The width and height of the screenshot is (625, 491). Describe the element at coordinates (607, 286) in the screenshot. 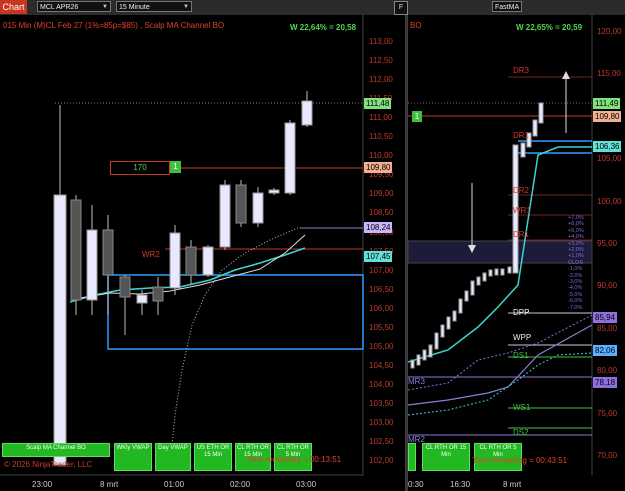

I see `y-tick-label: 90,00` at that location.